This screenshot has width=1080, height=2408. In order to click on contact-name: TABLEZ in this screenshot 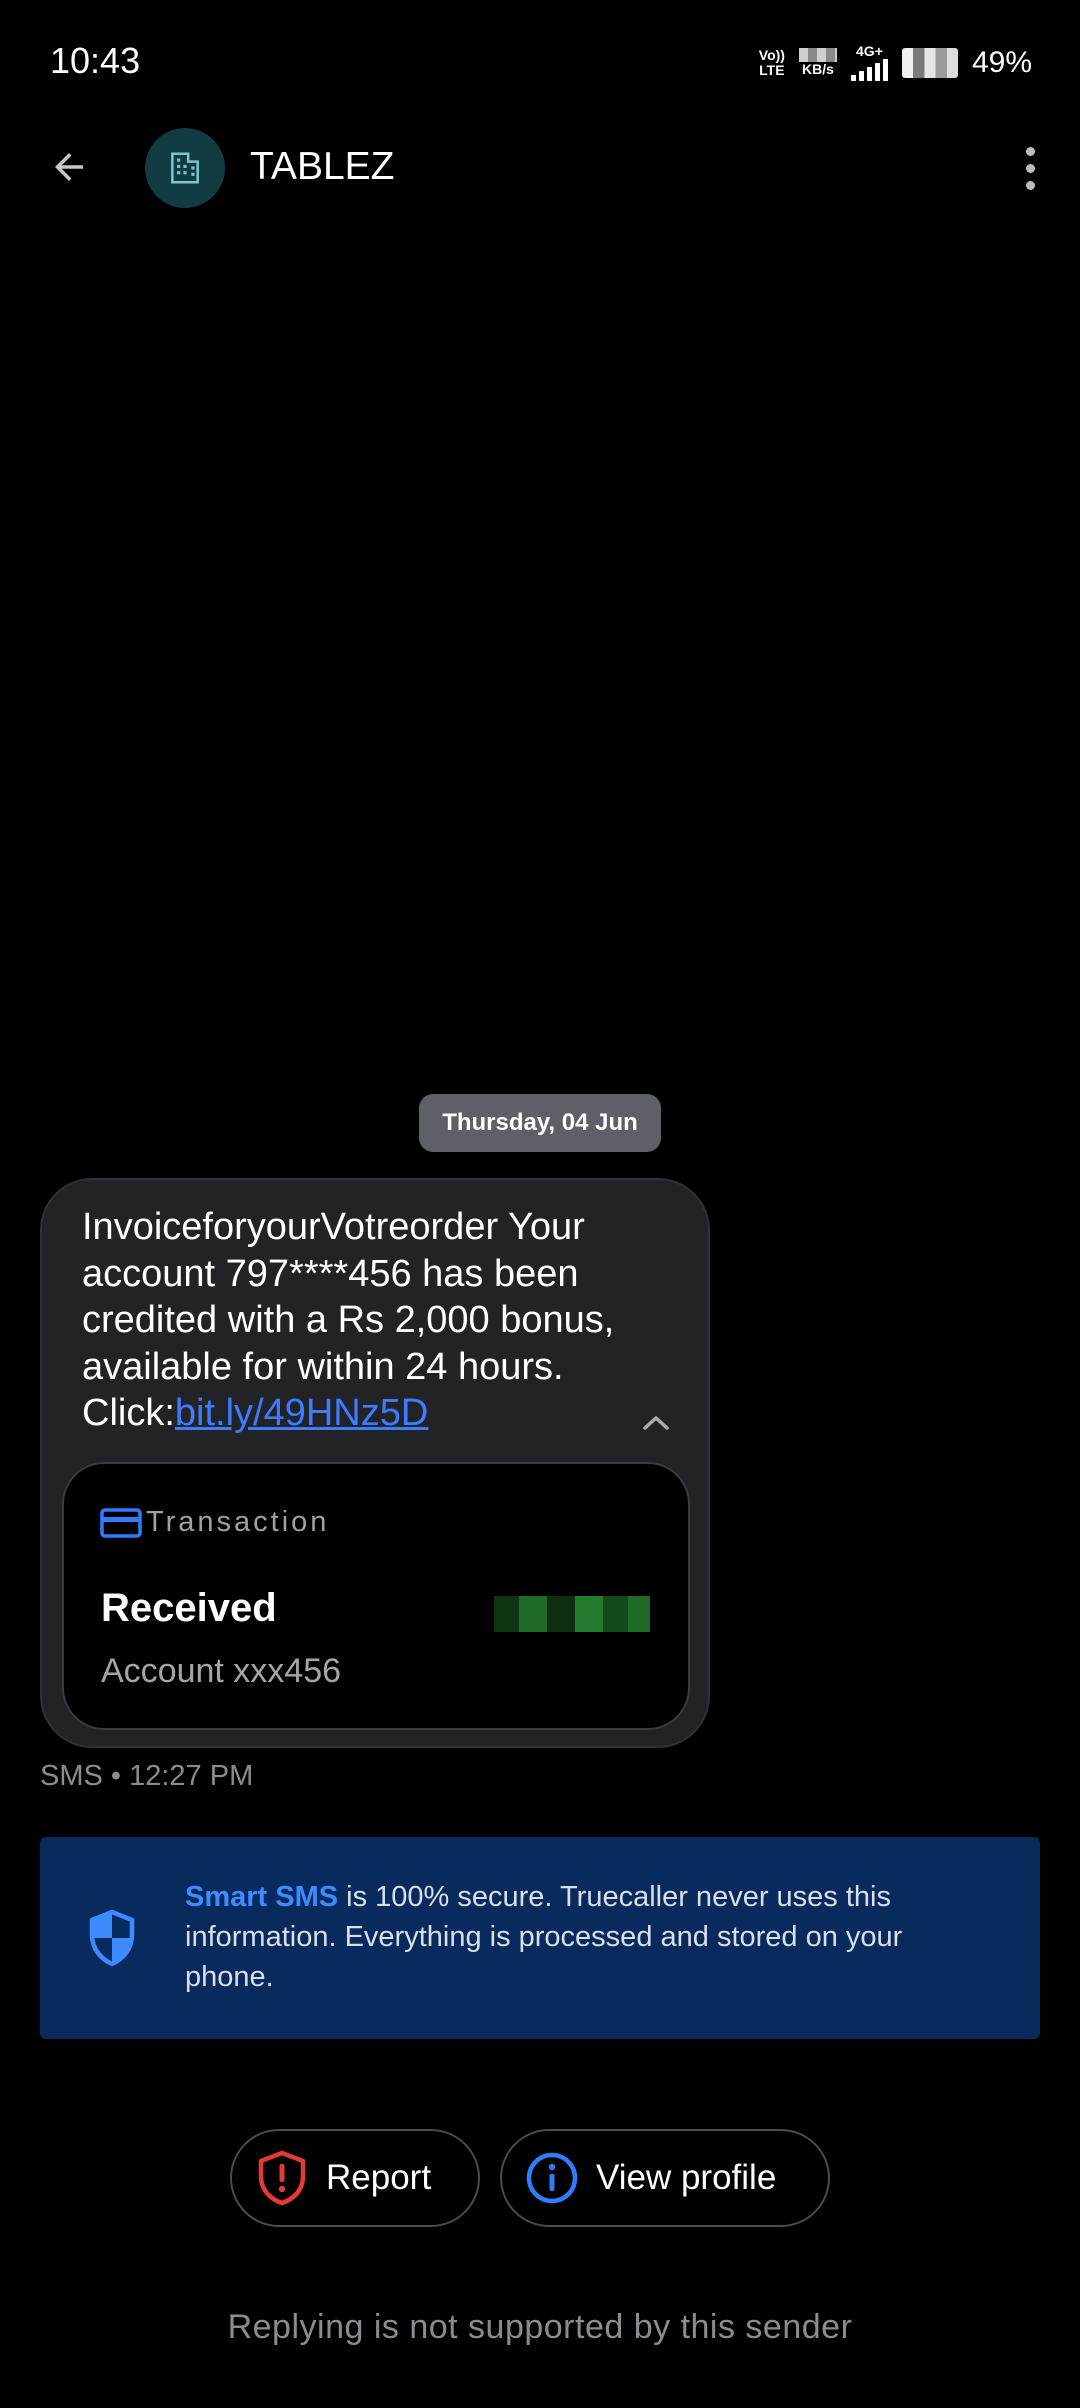, I will do `click(322, 167)`.